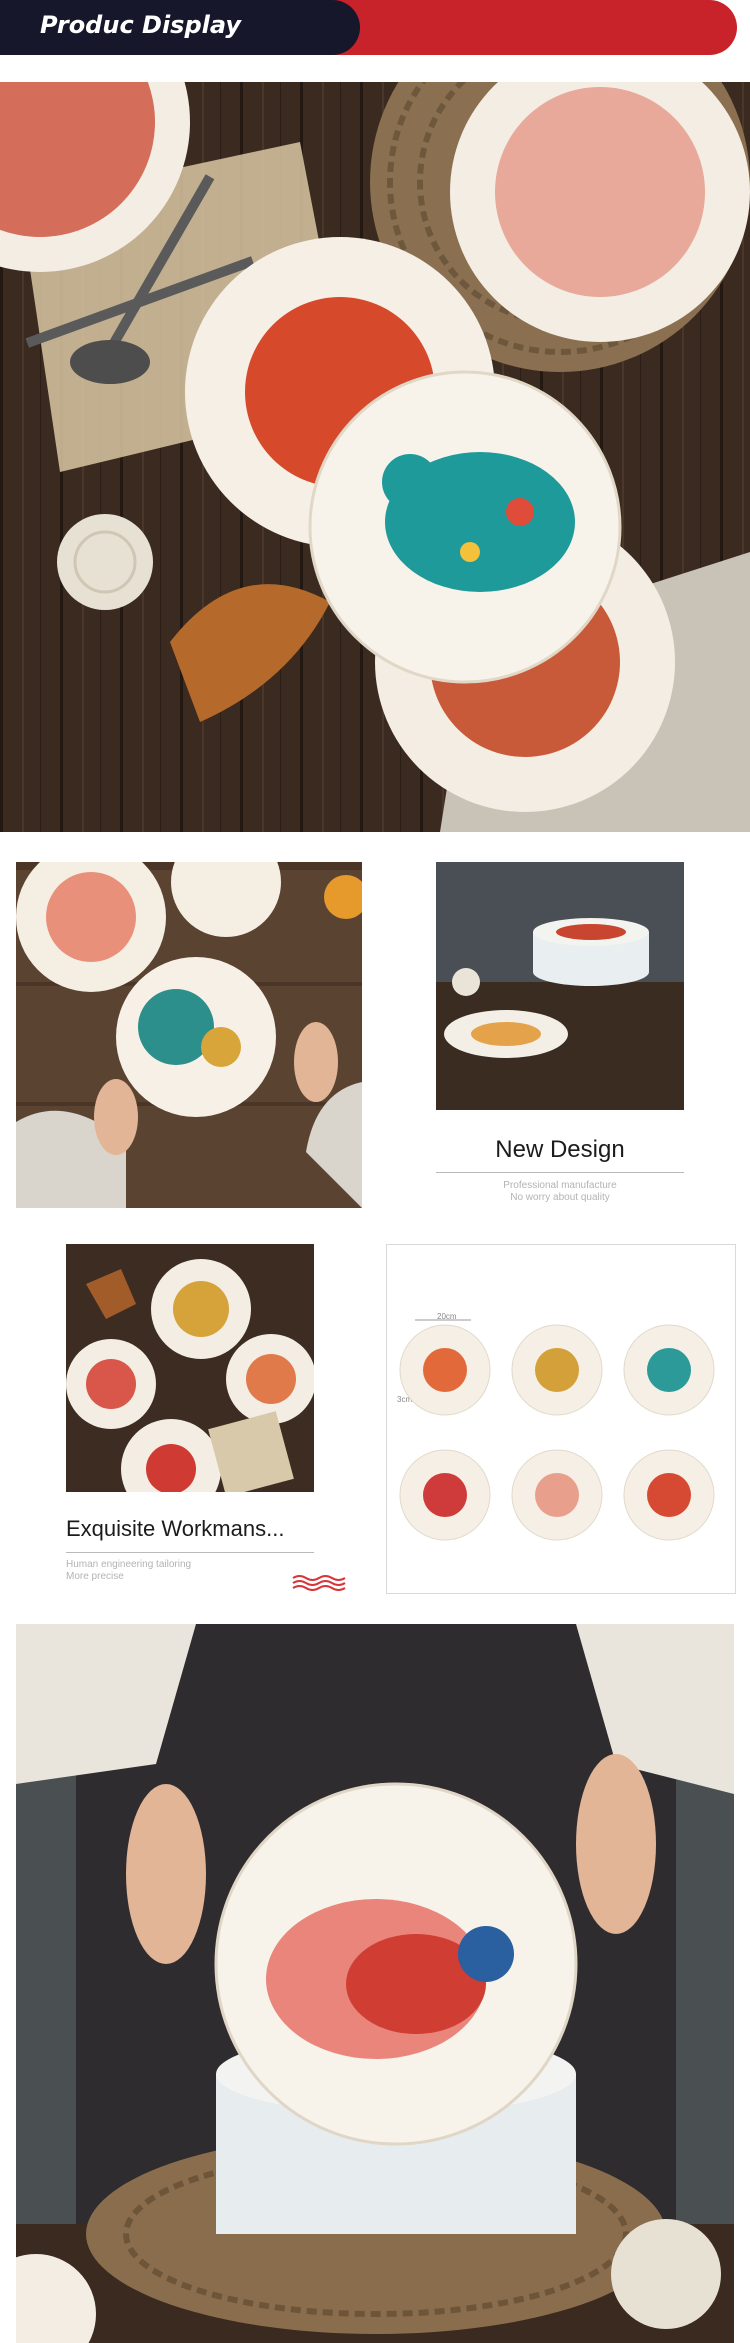 The image size is (750, 2343). I want to click on workmanship-subtitle-1: Human engineering tailoring, so click(129, 1564).